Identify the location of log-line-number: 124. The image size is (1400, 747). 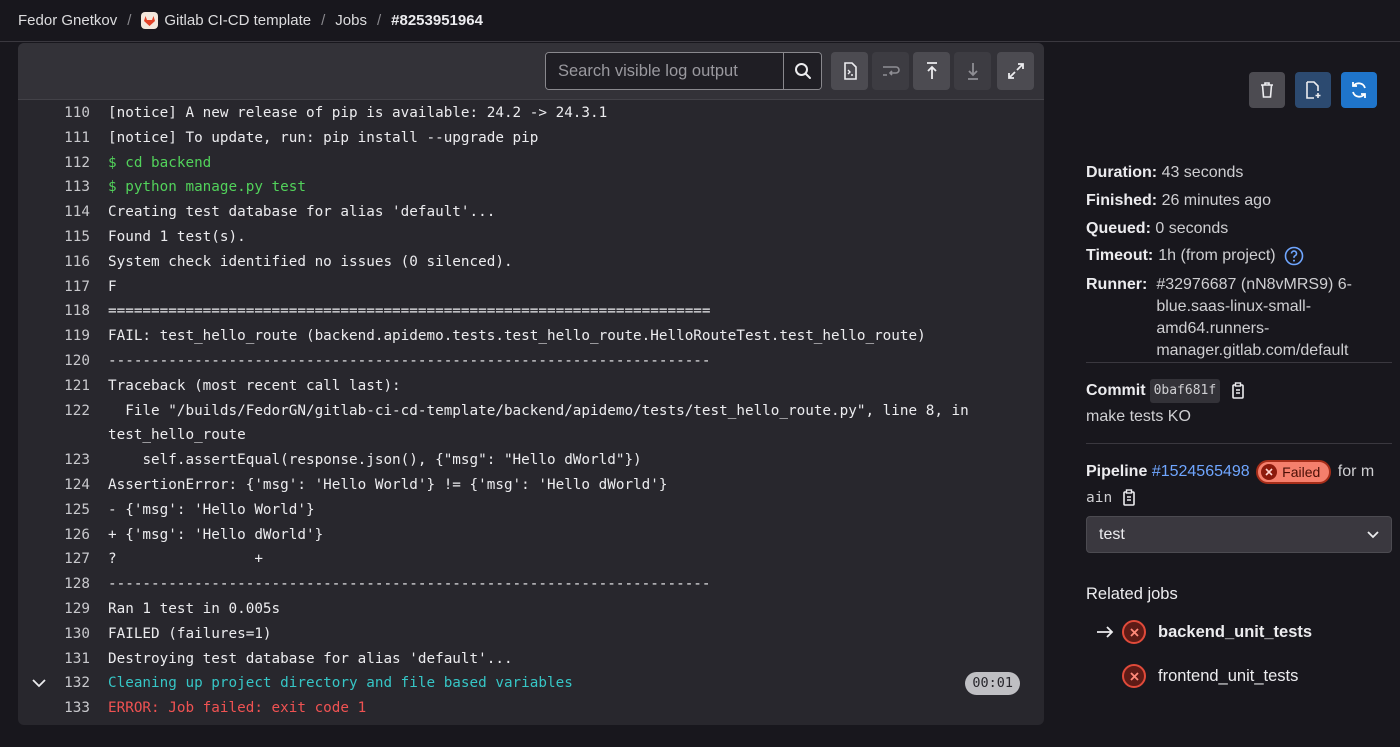
(54, 485).